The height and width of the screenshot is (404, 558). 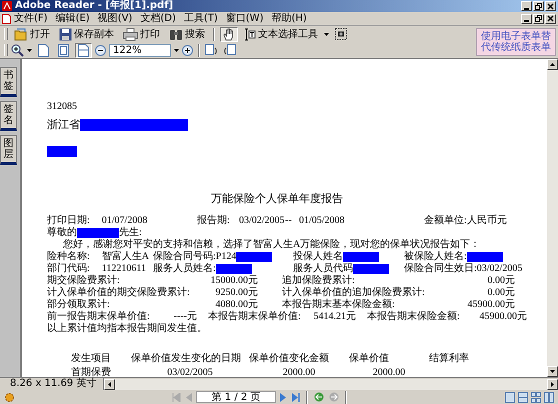 What do you see at coordinates (185, 316) in the screenshot?
I see `amount-value: ----元` at bounding box center [185, 316].